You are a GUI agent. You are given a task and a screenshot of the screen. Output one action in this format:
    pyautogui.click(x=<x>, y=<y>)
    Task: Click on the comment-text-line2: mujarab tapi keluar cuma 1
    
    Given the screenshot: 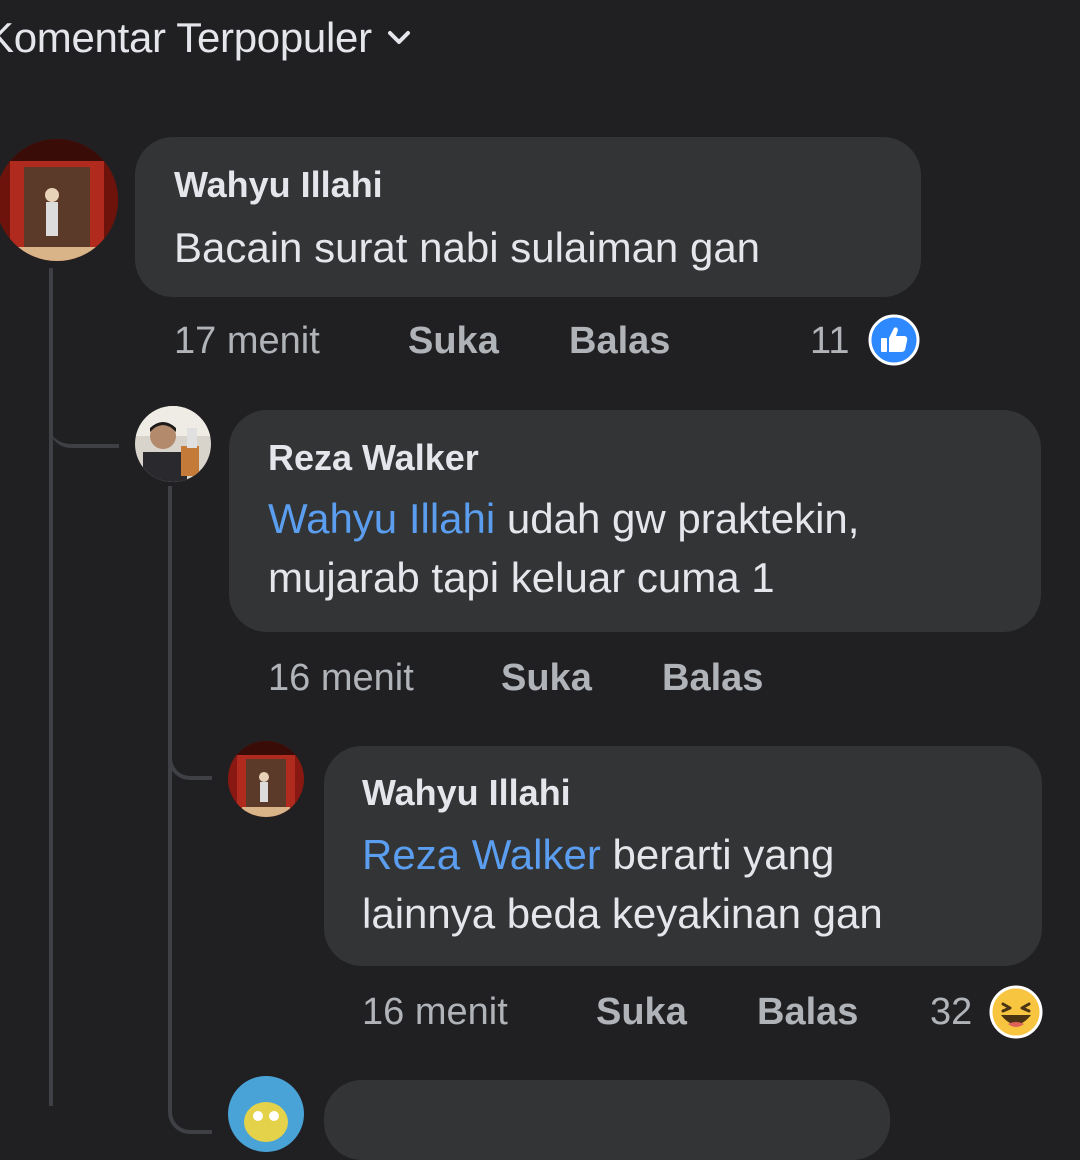 What is the action you would take?
    pyautogui.click(x=521, y=577)
    